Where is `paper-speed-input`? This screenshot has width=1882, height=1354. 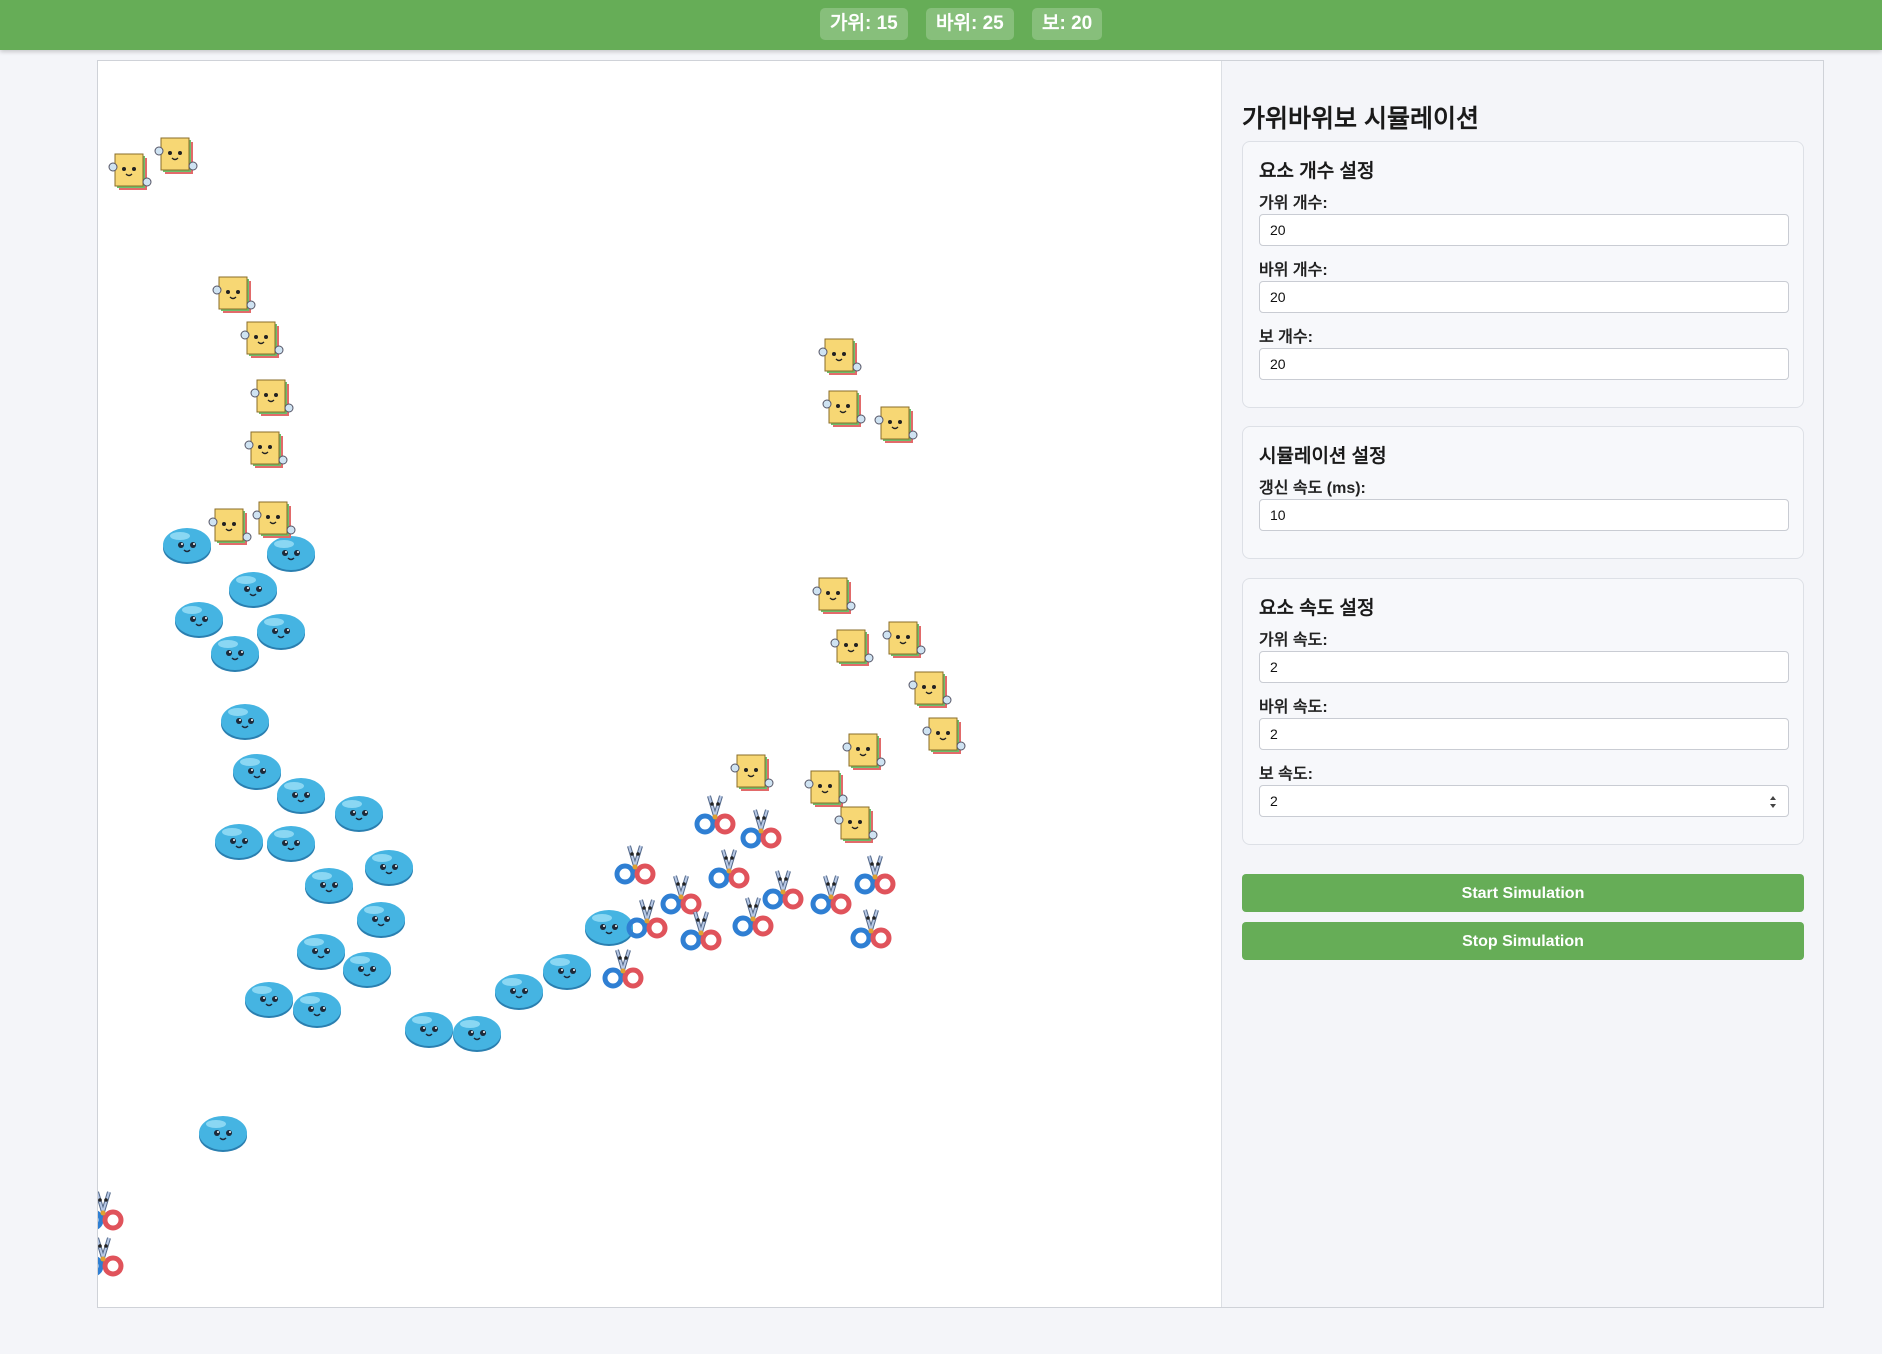
paper-speed-input is located at coordinates (1524, 801).